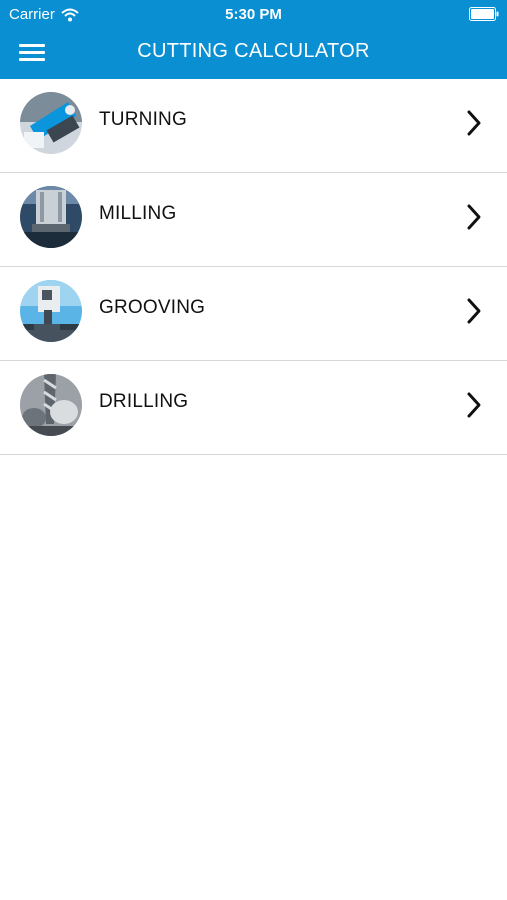 Image resolution: width=507 pixels, height=900 pixels. I want to click on list-item-turning: TURNING, so click(253, 126).